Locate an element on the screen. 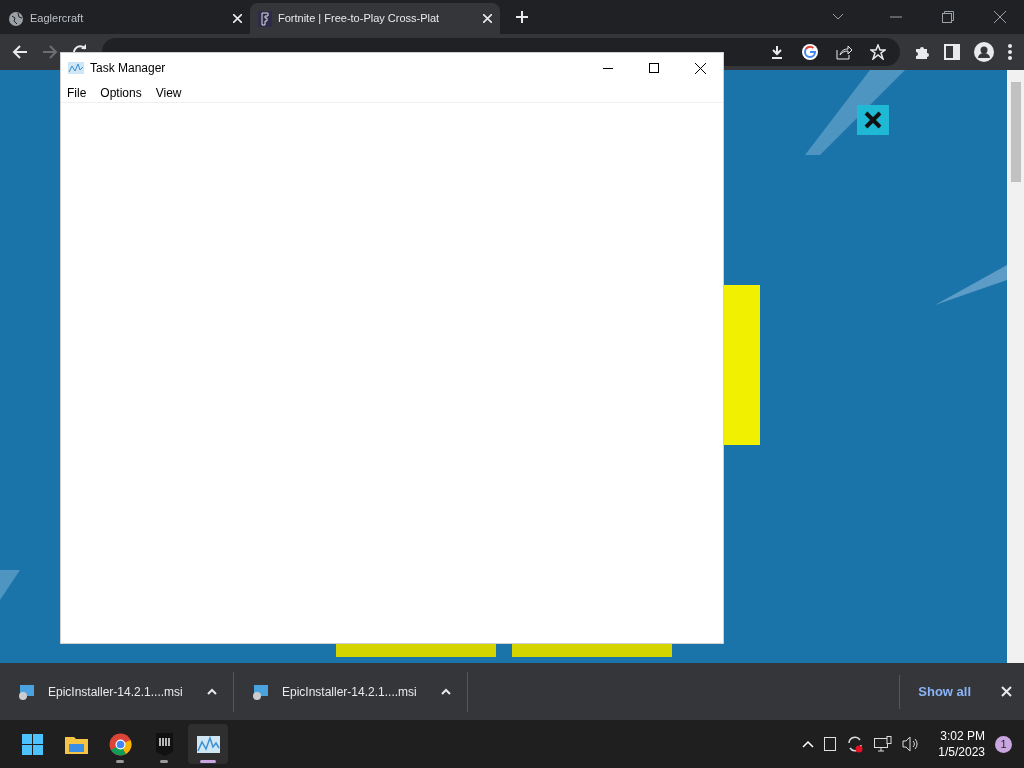 This screenshot has width=1024, height=768. tab-title: Eaglercraft is located at coordinates (57, 19).